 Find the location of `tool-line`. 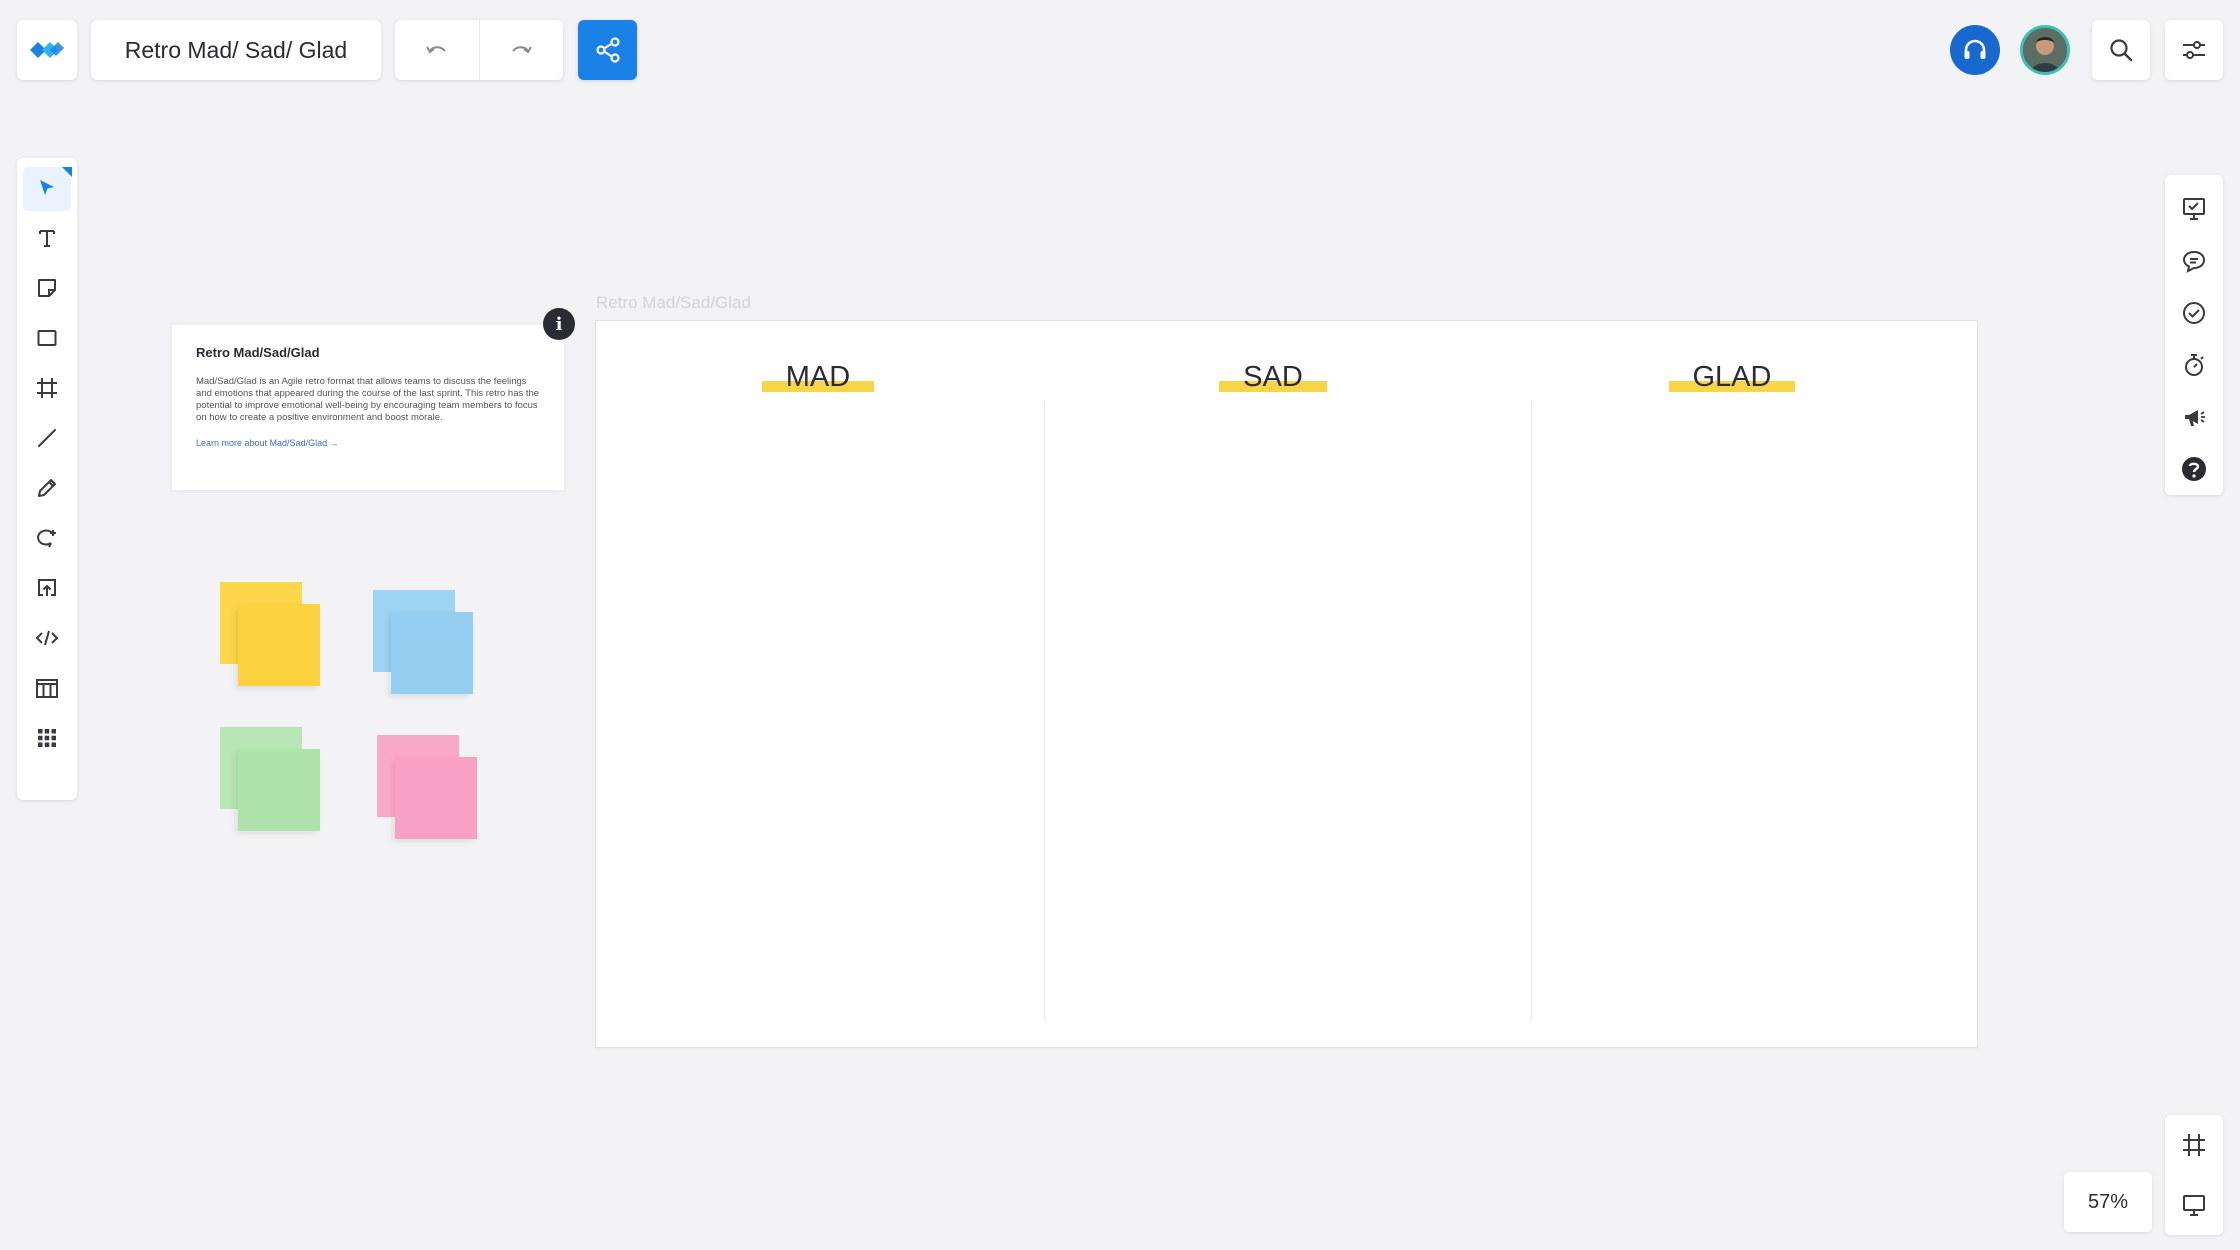

tool-line is located at coordinates (47, 438).